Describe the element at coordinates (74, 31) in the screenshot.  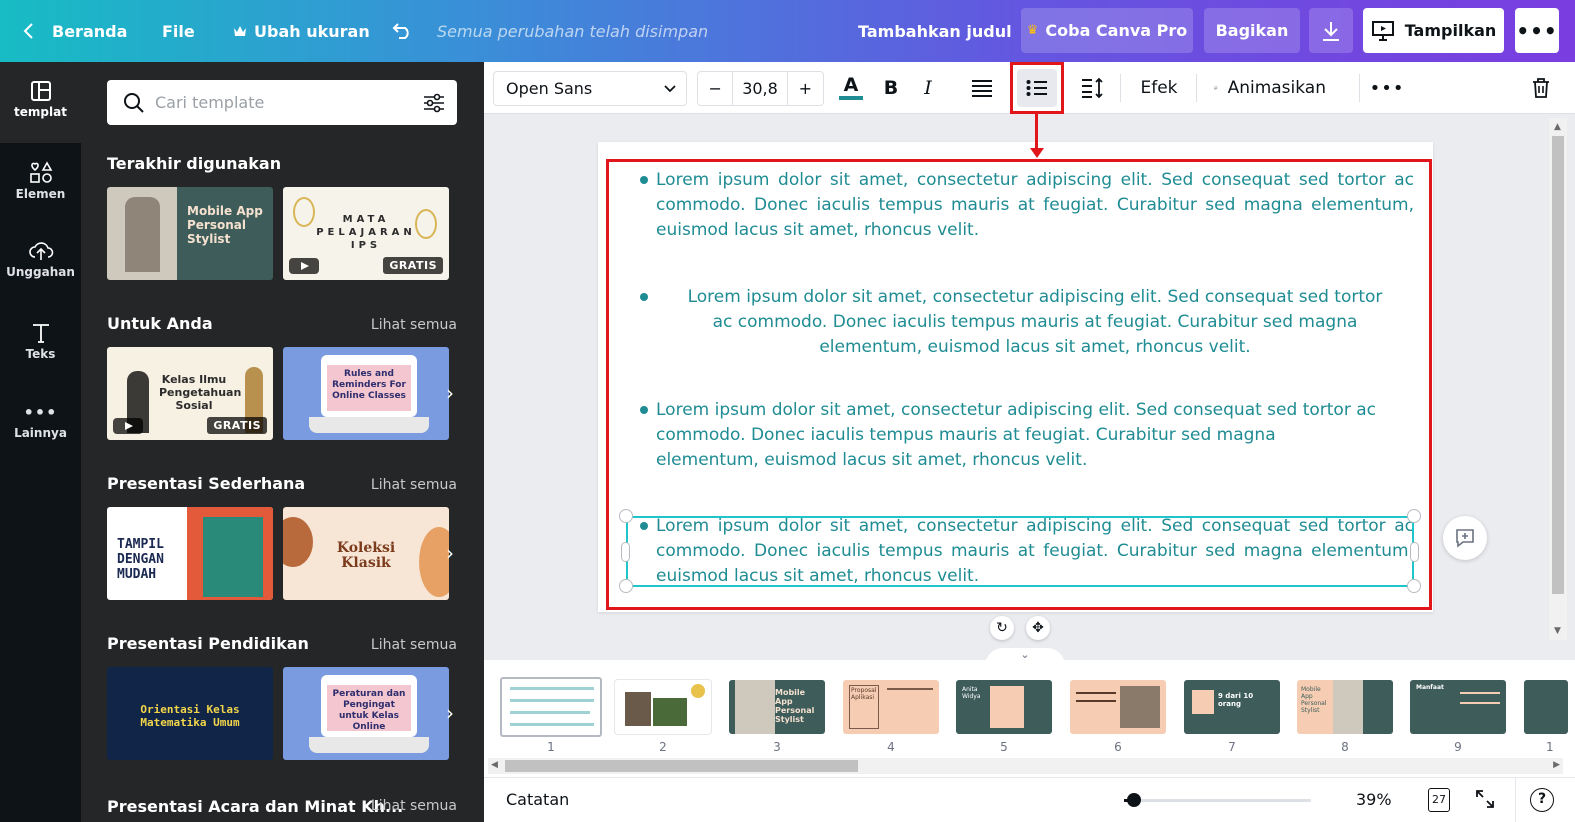
I see `home-button: Beranda` at that location.